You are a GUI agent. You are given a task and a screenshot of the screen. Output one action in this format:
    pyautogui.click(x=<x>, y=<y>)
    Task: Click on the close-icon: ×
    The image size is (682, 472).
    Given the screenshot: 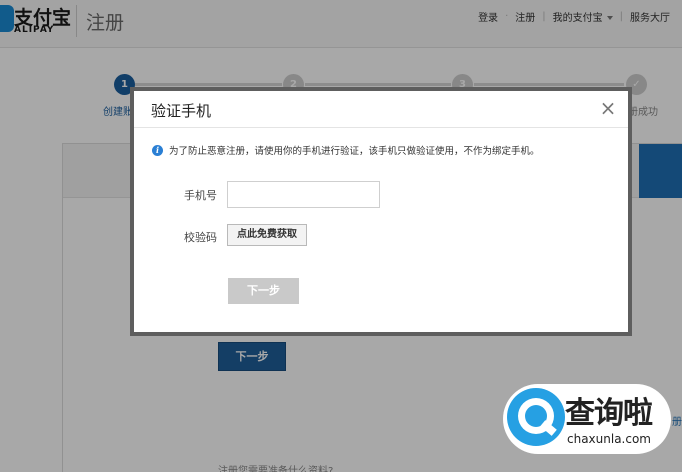 What is the action you would take?
    pyautogui.click(x=608, y=108)
    